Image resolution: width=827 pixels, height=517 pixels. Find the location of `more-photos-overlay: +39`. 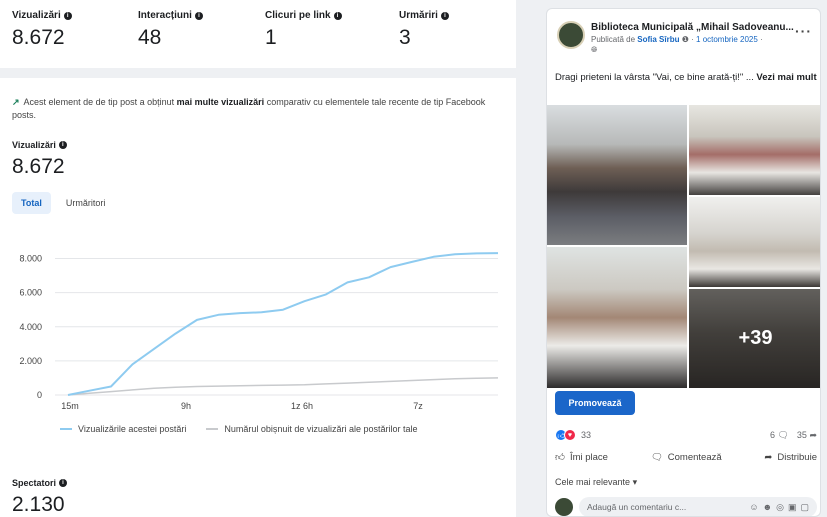

more-photos-overlay: +39 is located at coordinates (754, 338).